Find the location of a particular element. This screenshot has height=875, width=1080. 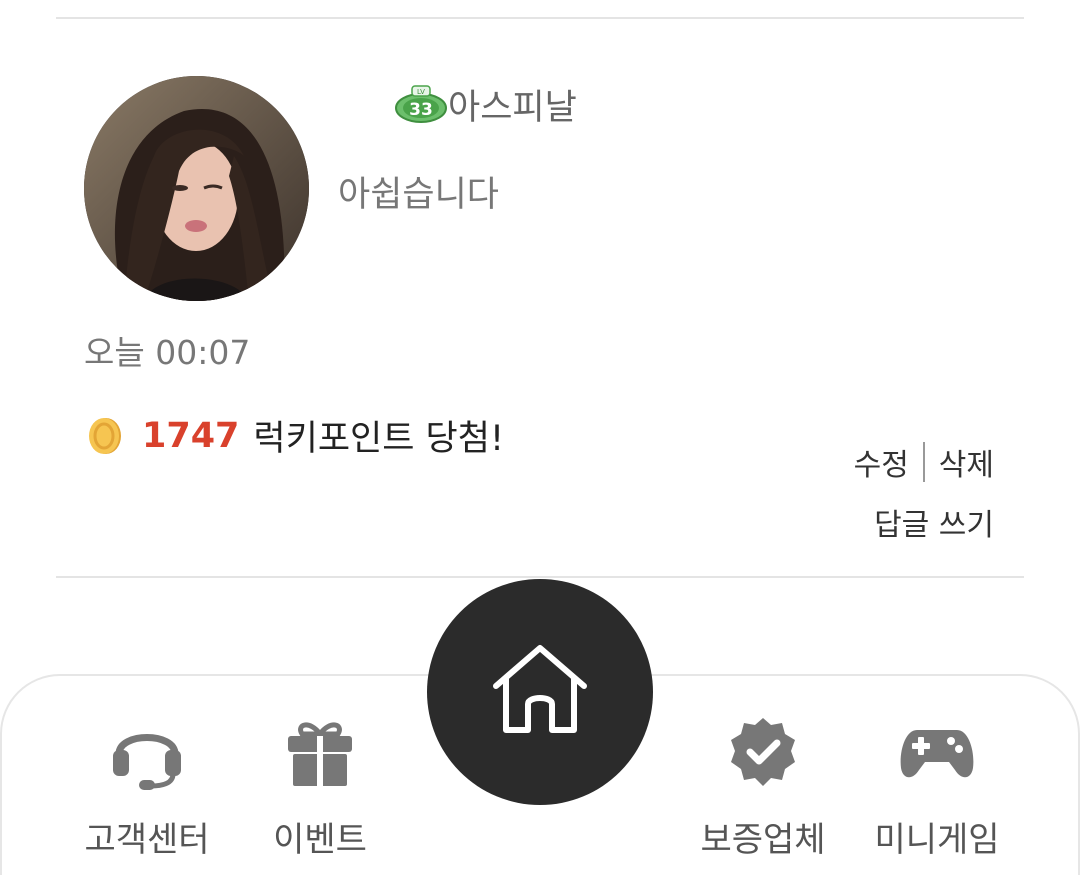

comment-actions: 수정 삭제 is located at coordinates (924, 462).